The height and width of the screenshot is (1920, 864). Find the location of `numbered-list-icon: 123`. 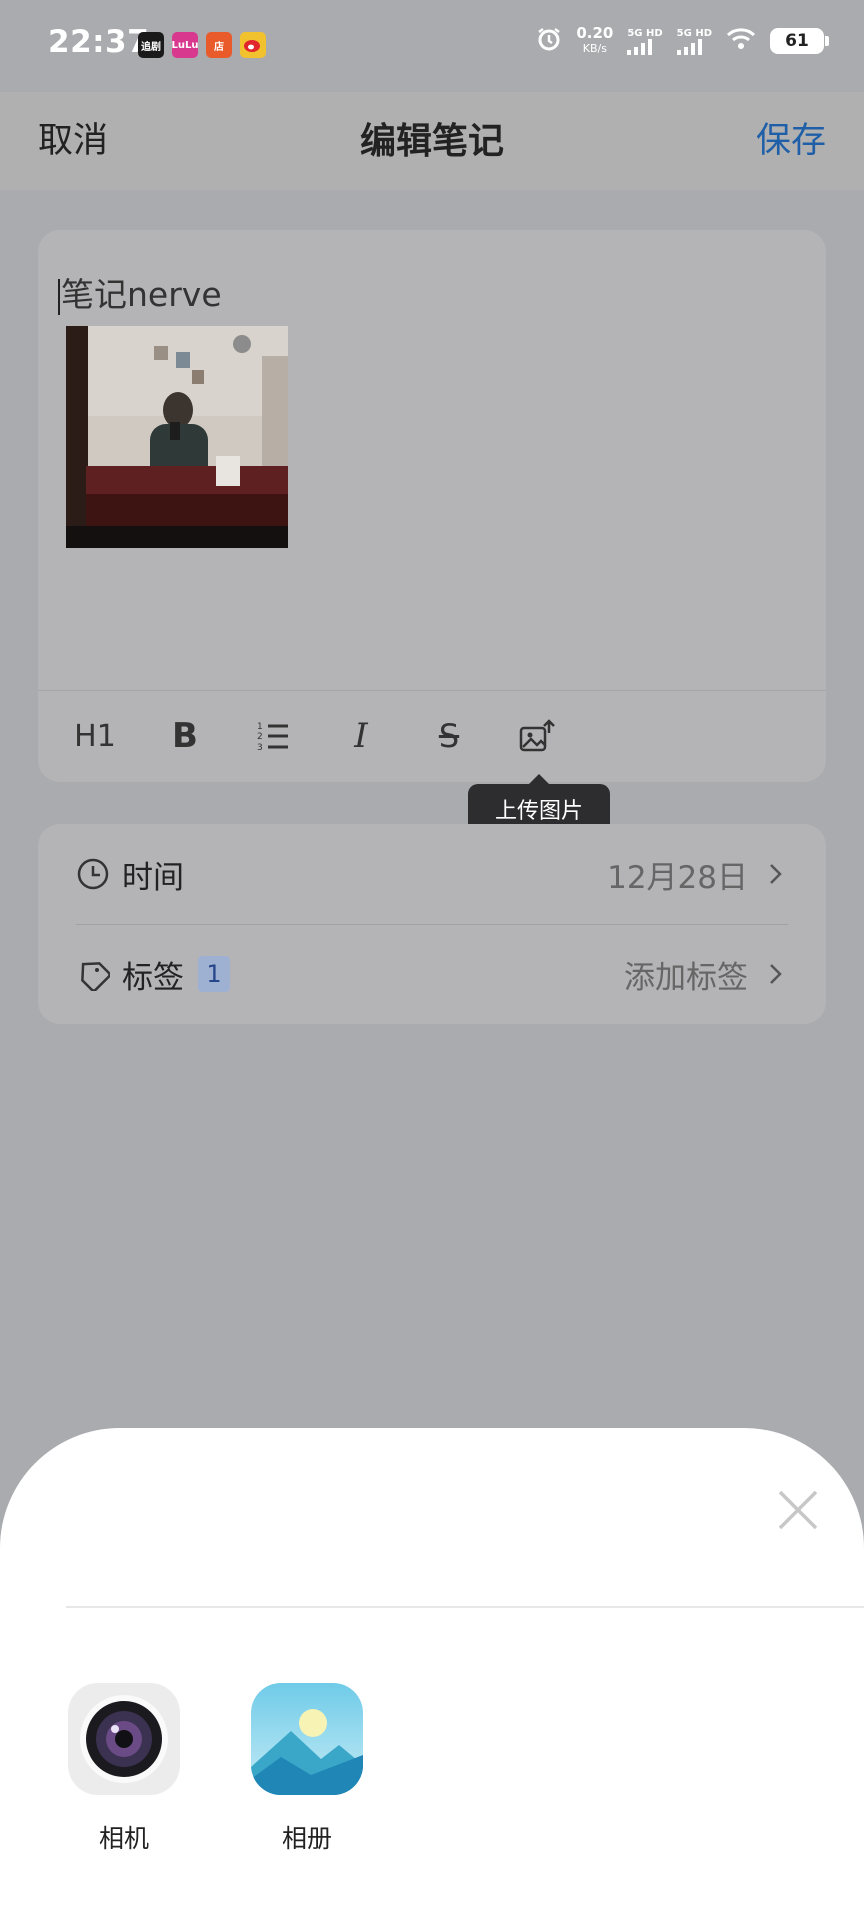

numbered-list-icon: 123 is located at coordinates (272, 737).